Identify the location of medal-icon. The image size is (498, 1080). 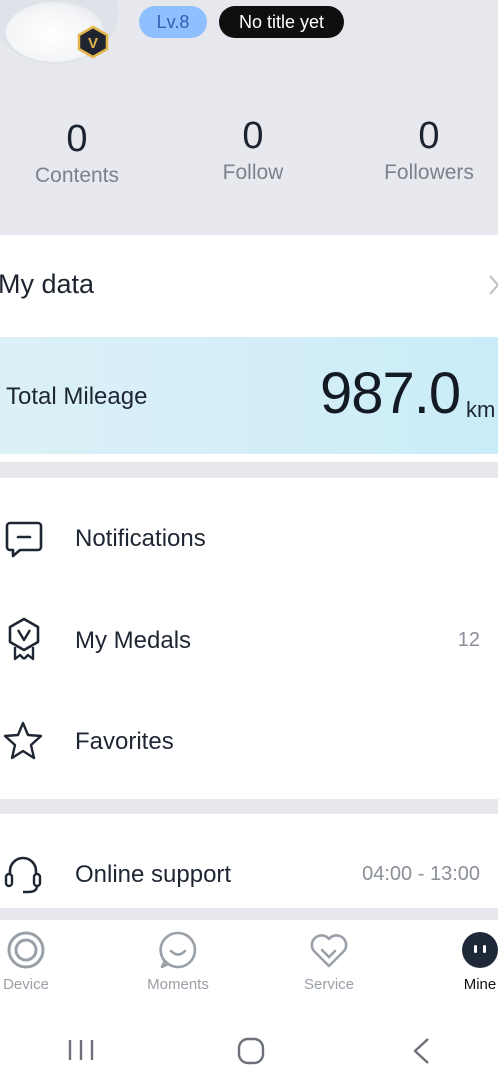
(24, 639).